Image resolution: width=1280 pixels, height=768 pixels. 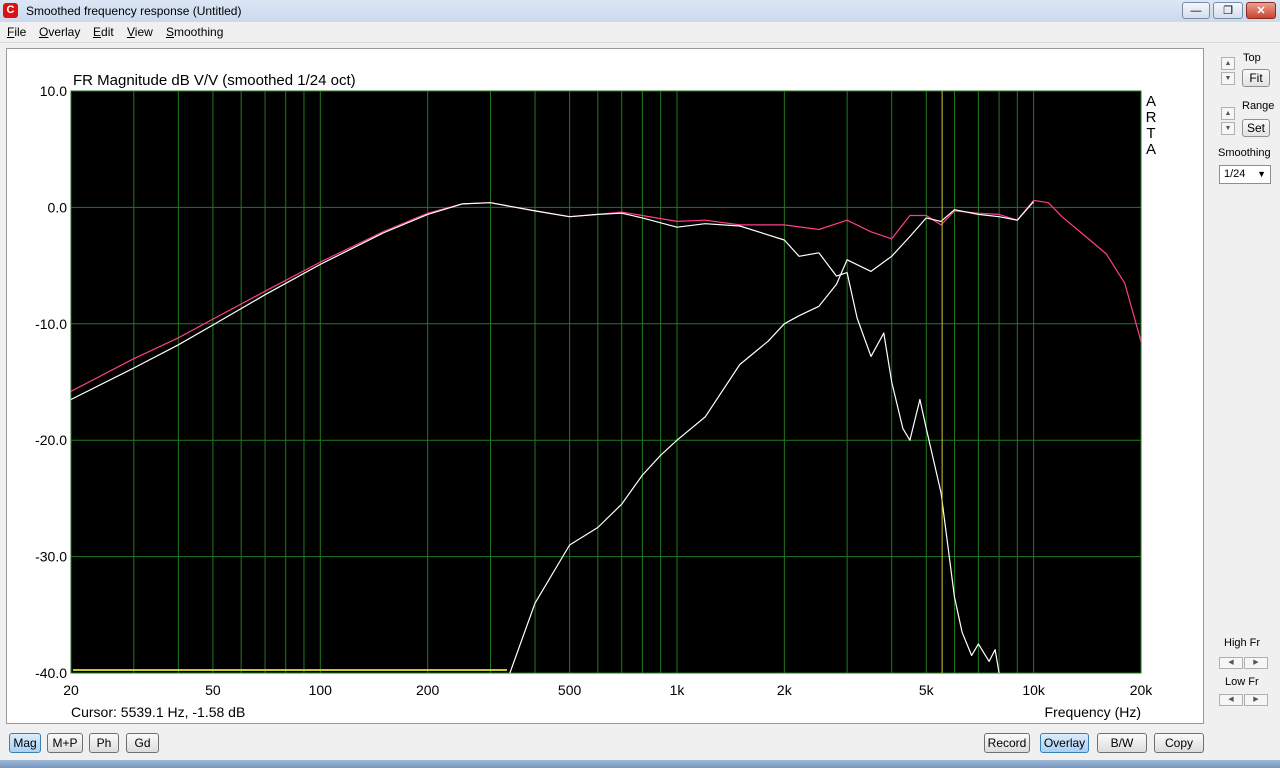 What do you see at coordinates (785, 690) in the screenshot?
I see `x-tick-label: 2k` at bounding box center [785, 690].